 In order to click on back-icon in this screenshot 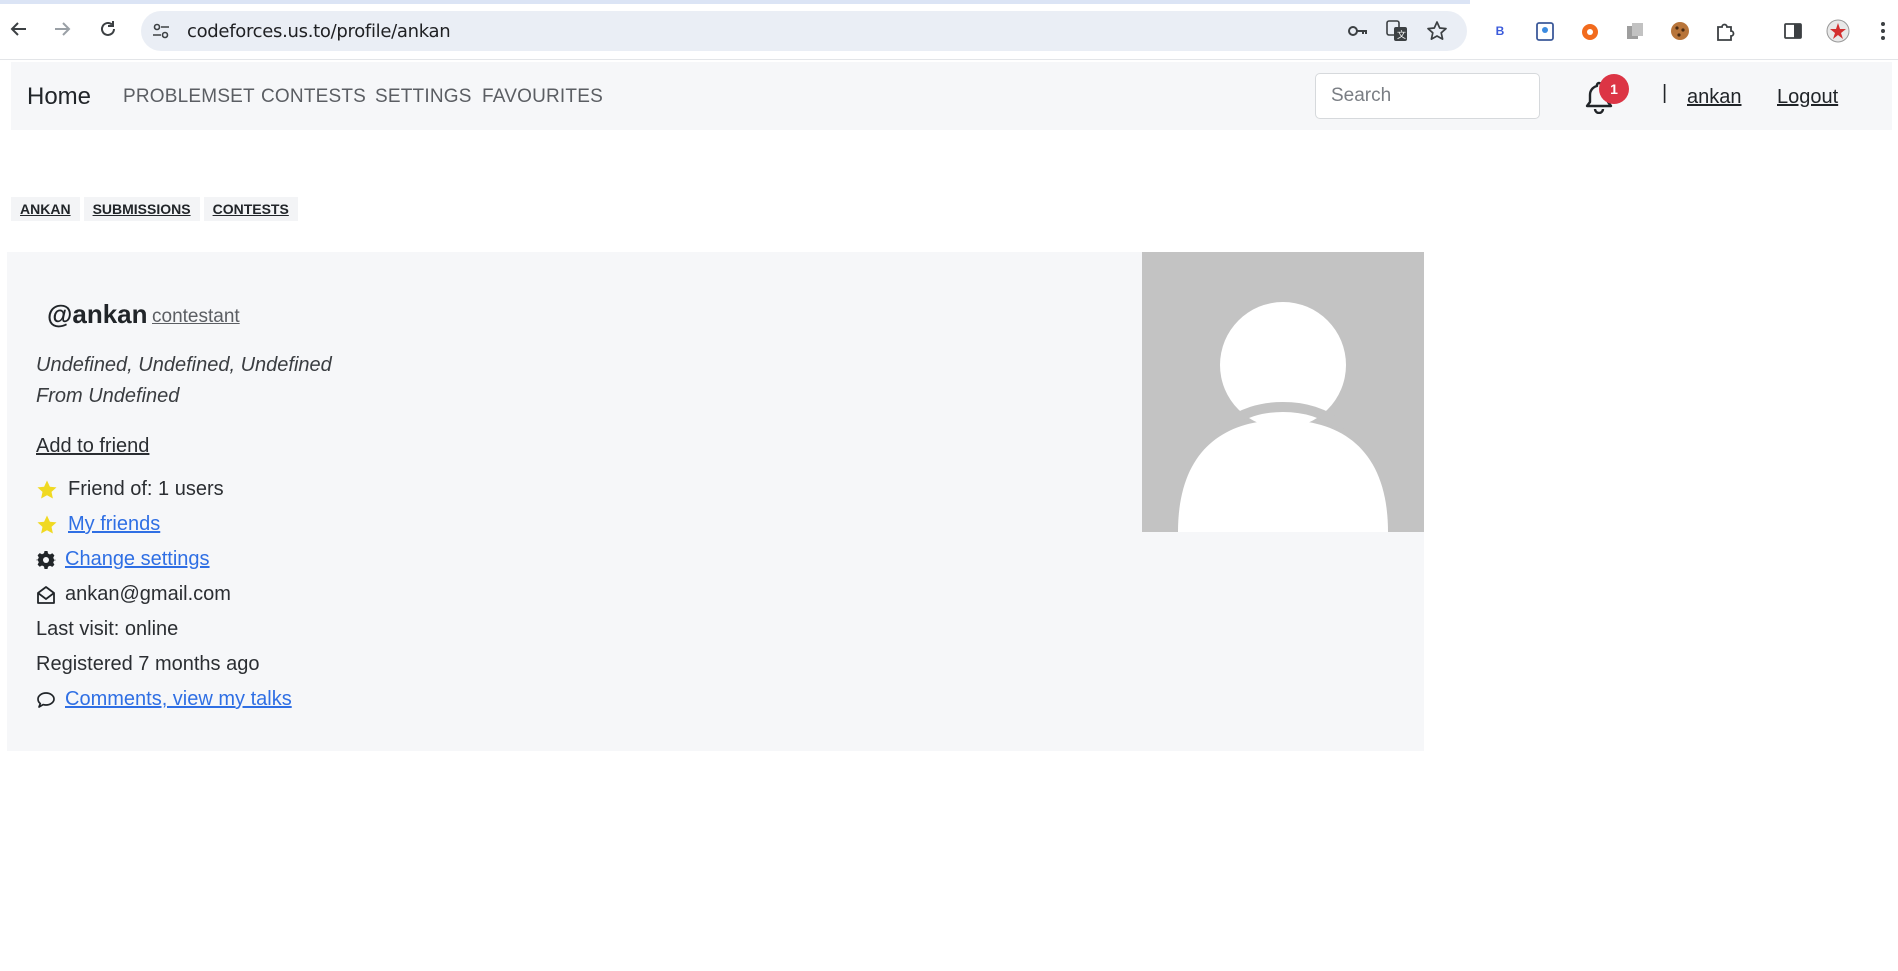, I will do `click(19, 29)`.